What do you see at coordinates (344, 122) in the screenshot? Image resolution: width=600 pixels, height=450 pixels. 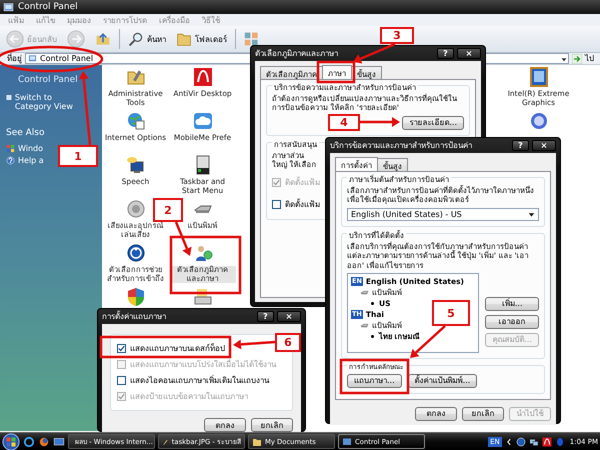 I see `callout-number: 4` at bounding box center [344, 122].